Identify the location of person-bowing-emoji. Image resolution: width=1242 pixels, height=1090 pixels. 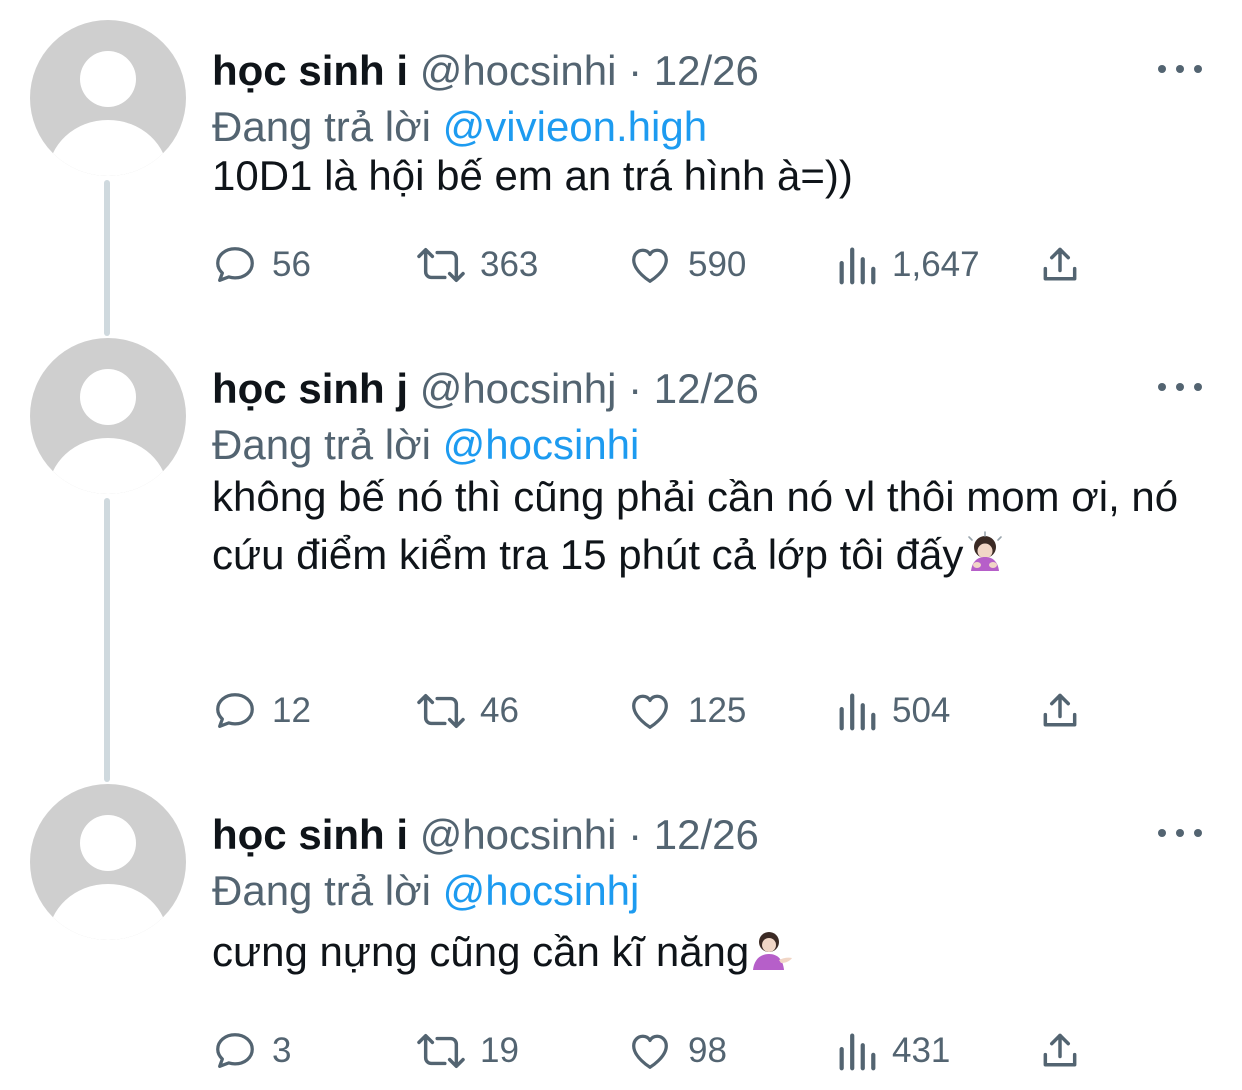
(985, 551).